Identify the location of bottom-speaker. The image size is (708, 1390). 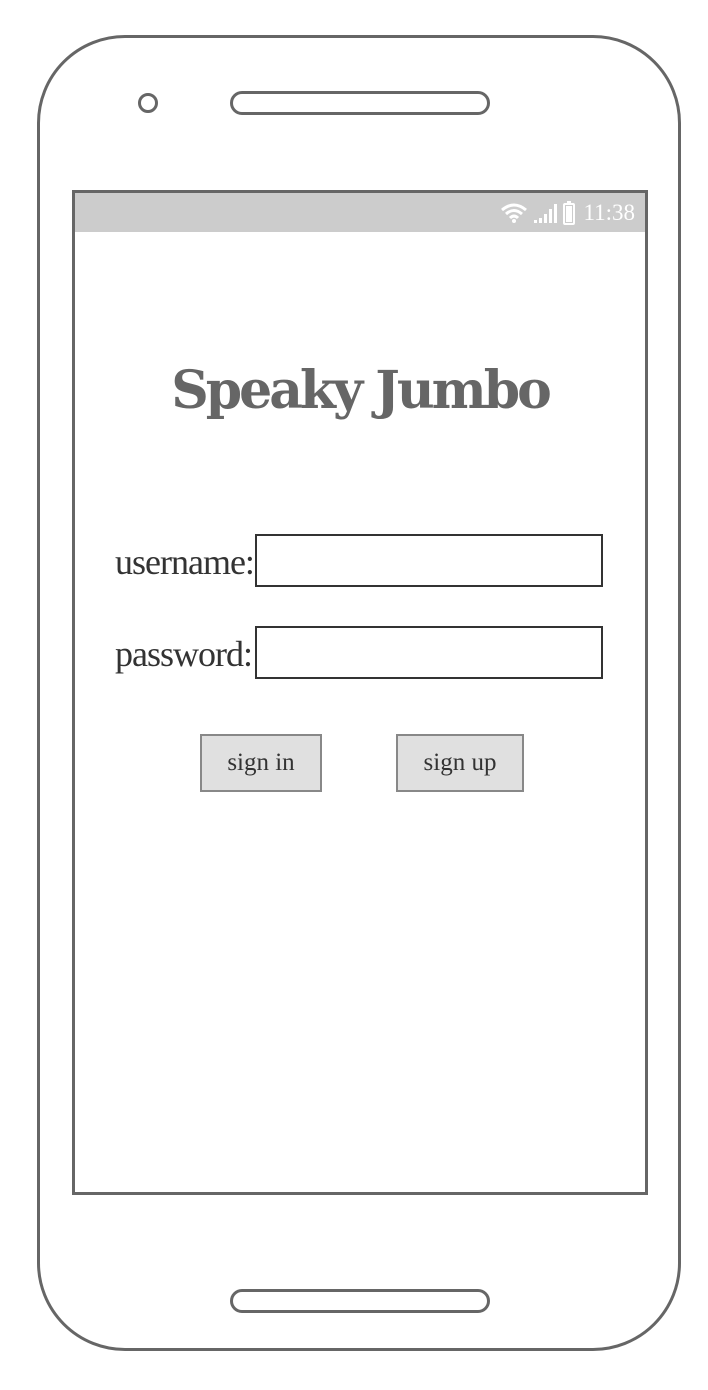
(360, 1301).